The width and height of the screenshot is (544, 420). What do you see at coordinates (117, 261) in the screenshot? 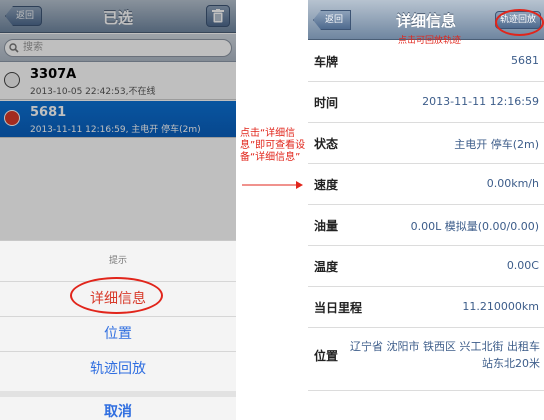
I see `action-sheet-title: 提示` at bounding box center [117, 261].